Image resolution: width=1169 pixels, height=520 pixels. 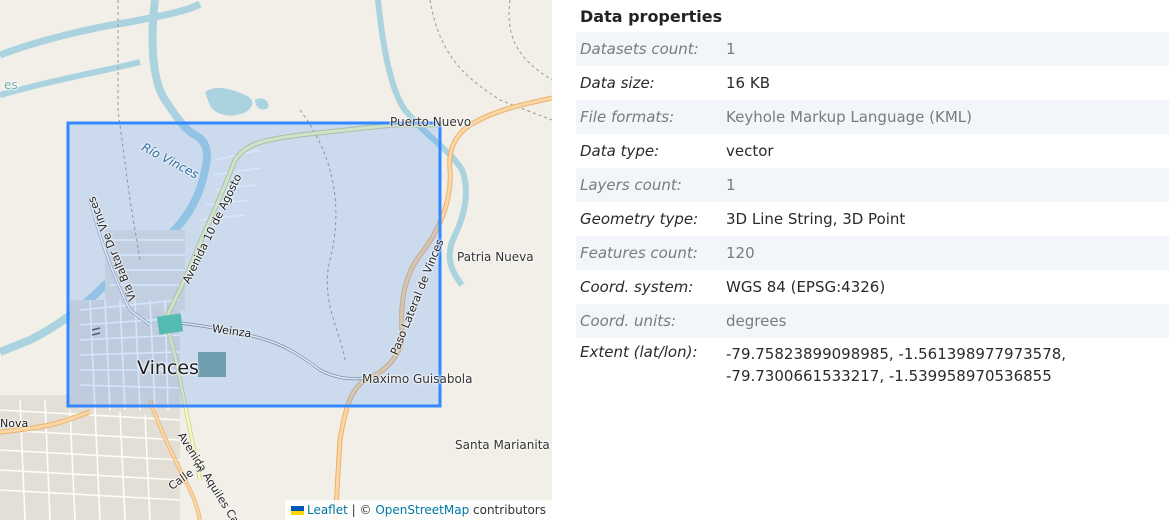 I want to click on property-key: Data size:, so click(x=617, y=83).